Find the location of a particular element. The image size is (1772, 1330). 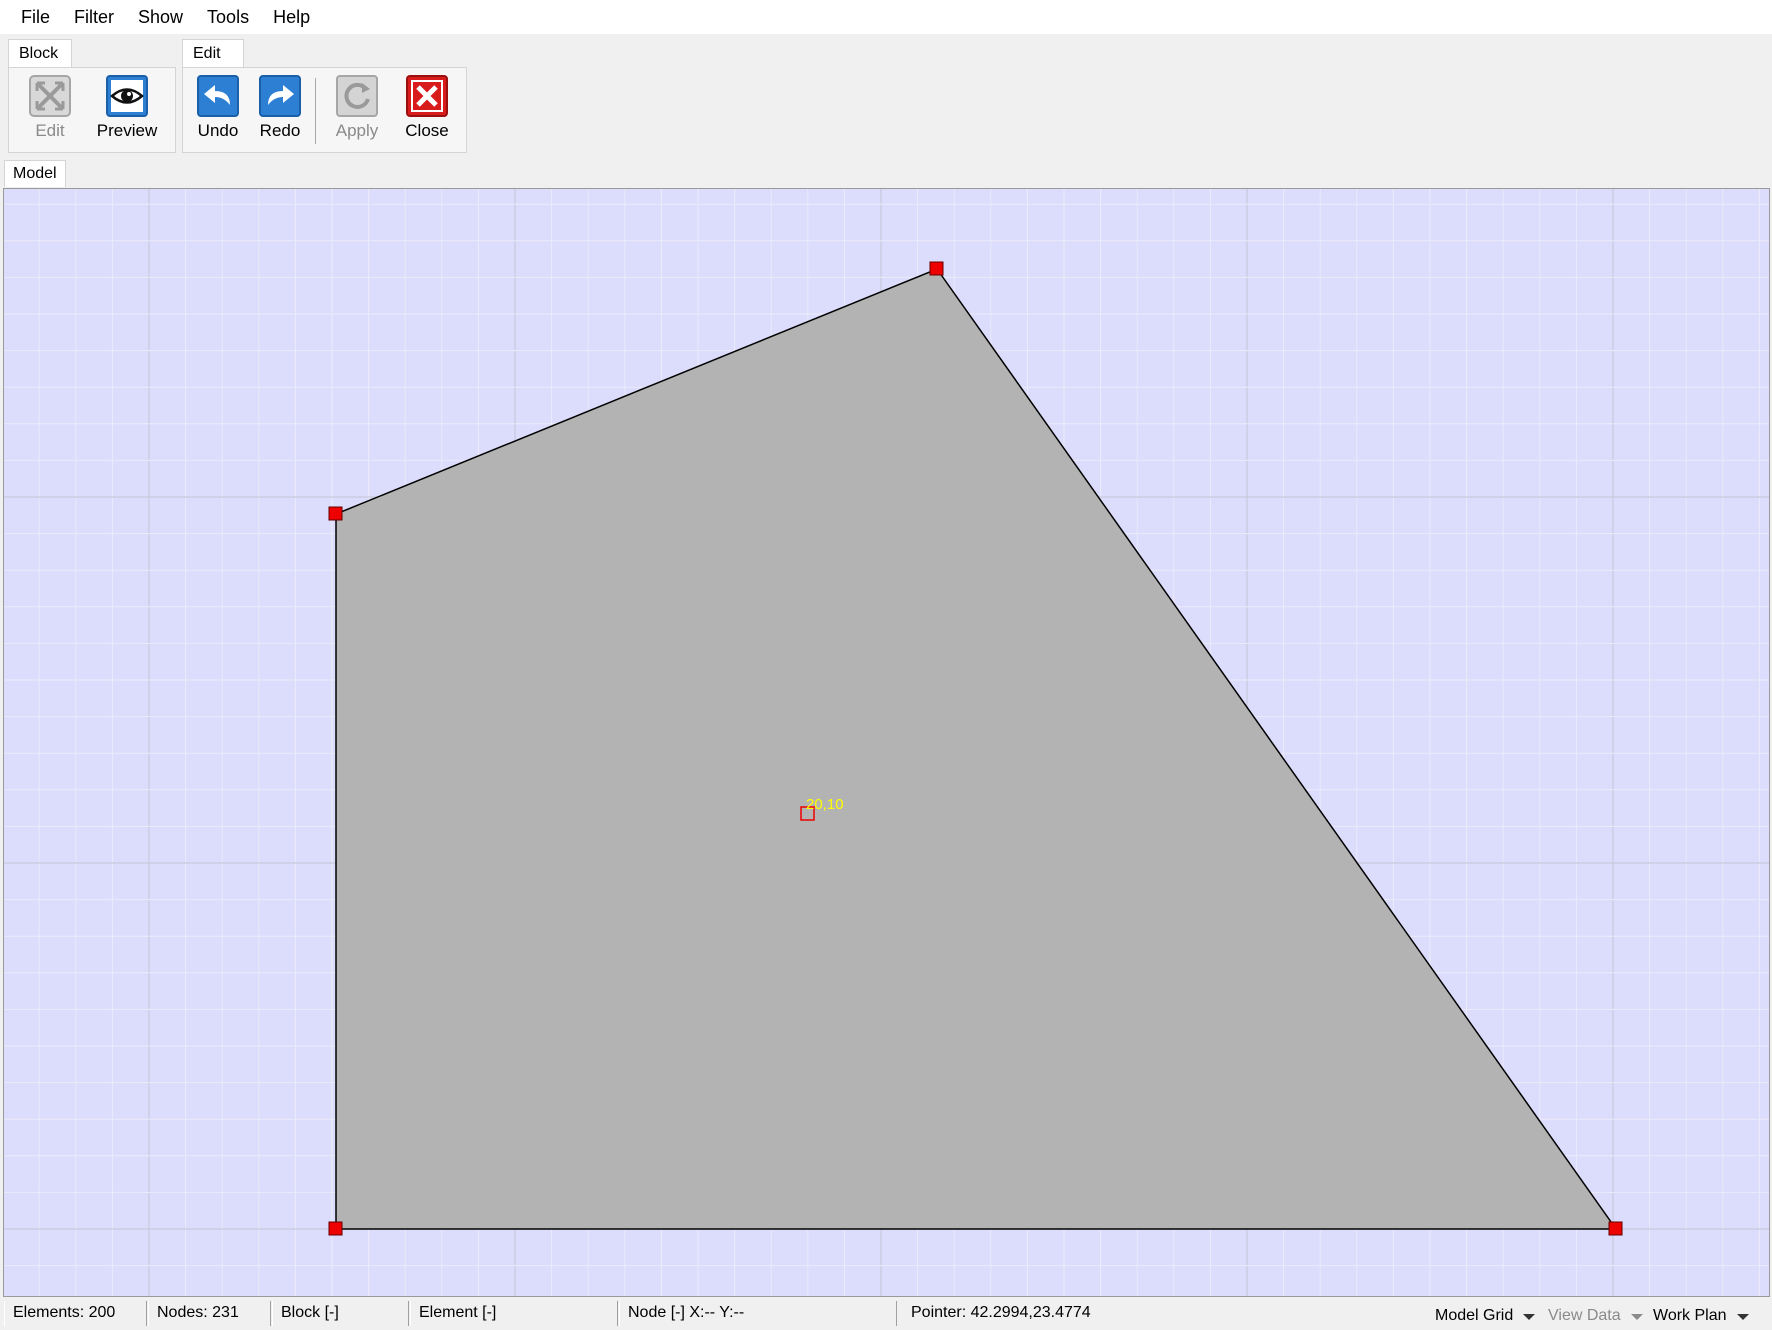

block-group-panel: Edit Preview is located at coordinates (92, 110).